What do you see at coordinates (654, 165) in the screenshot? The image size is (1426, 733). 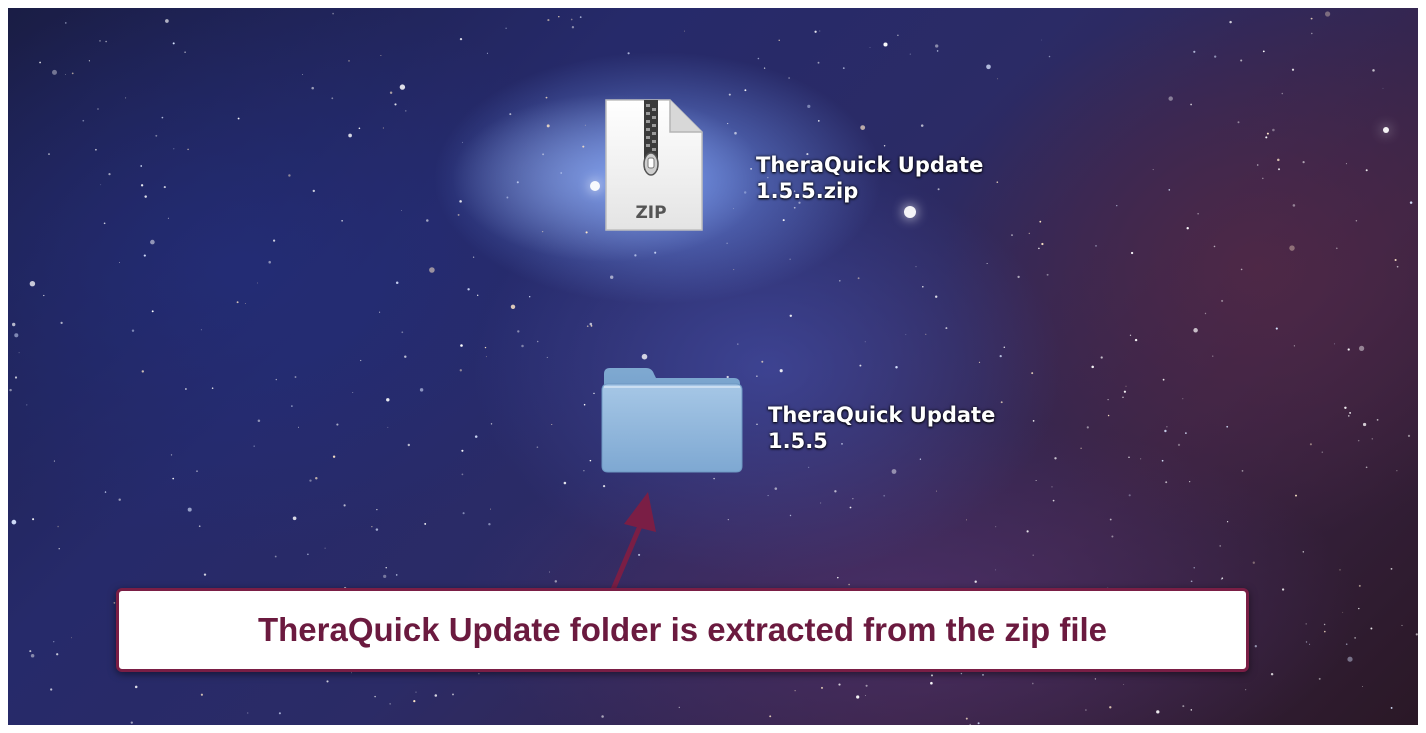 I see `zip-file-icon: ZIP` at bounding box center [654, 165].